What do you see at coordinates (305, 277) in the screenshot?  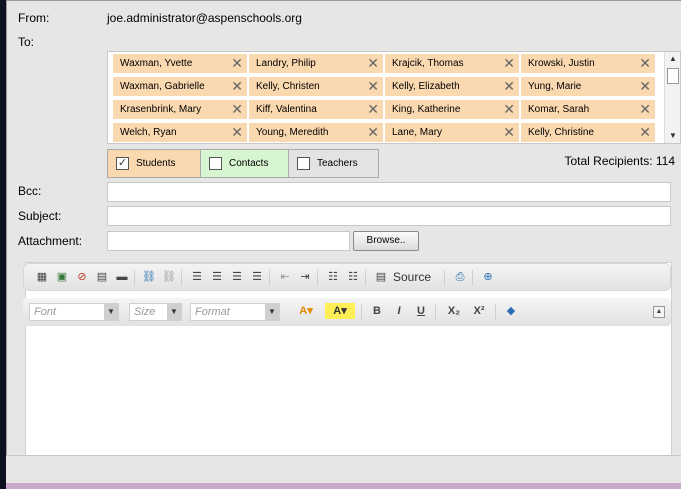 I see `indent-icon: ⇥` at bounding box center [305, 277].